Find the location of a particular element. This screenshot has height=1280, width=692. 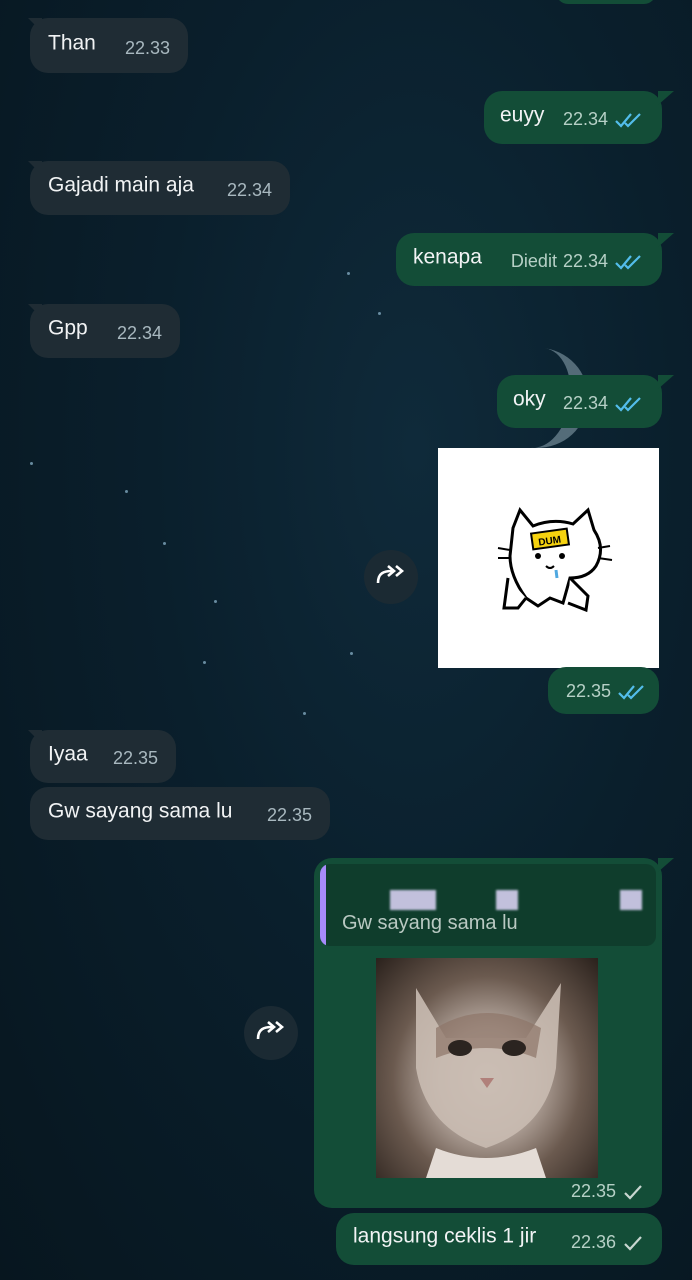

outgoing-message: euyy 22.34 is located at coordinates (573, 117).